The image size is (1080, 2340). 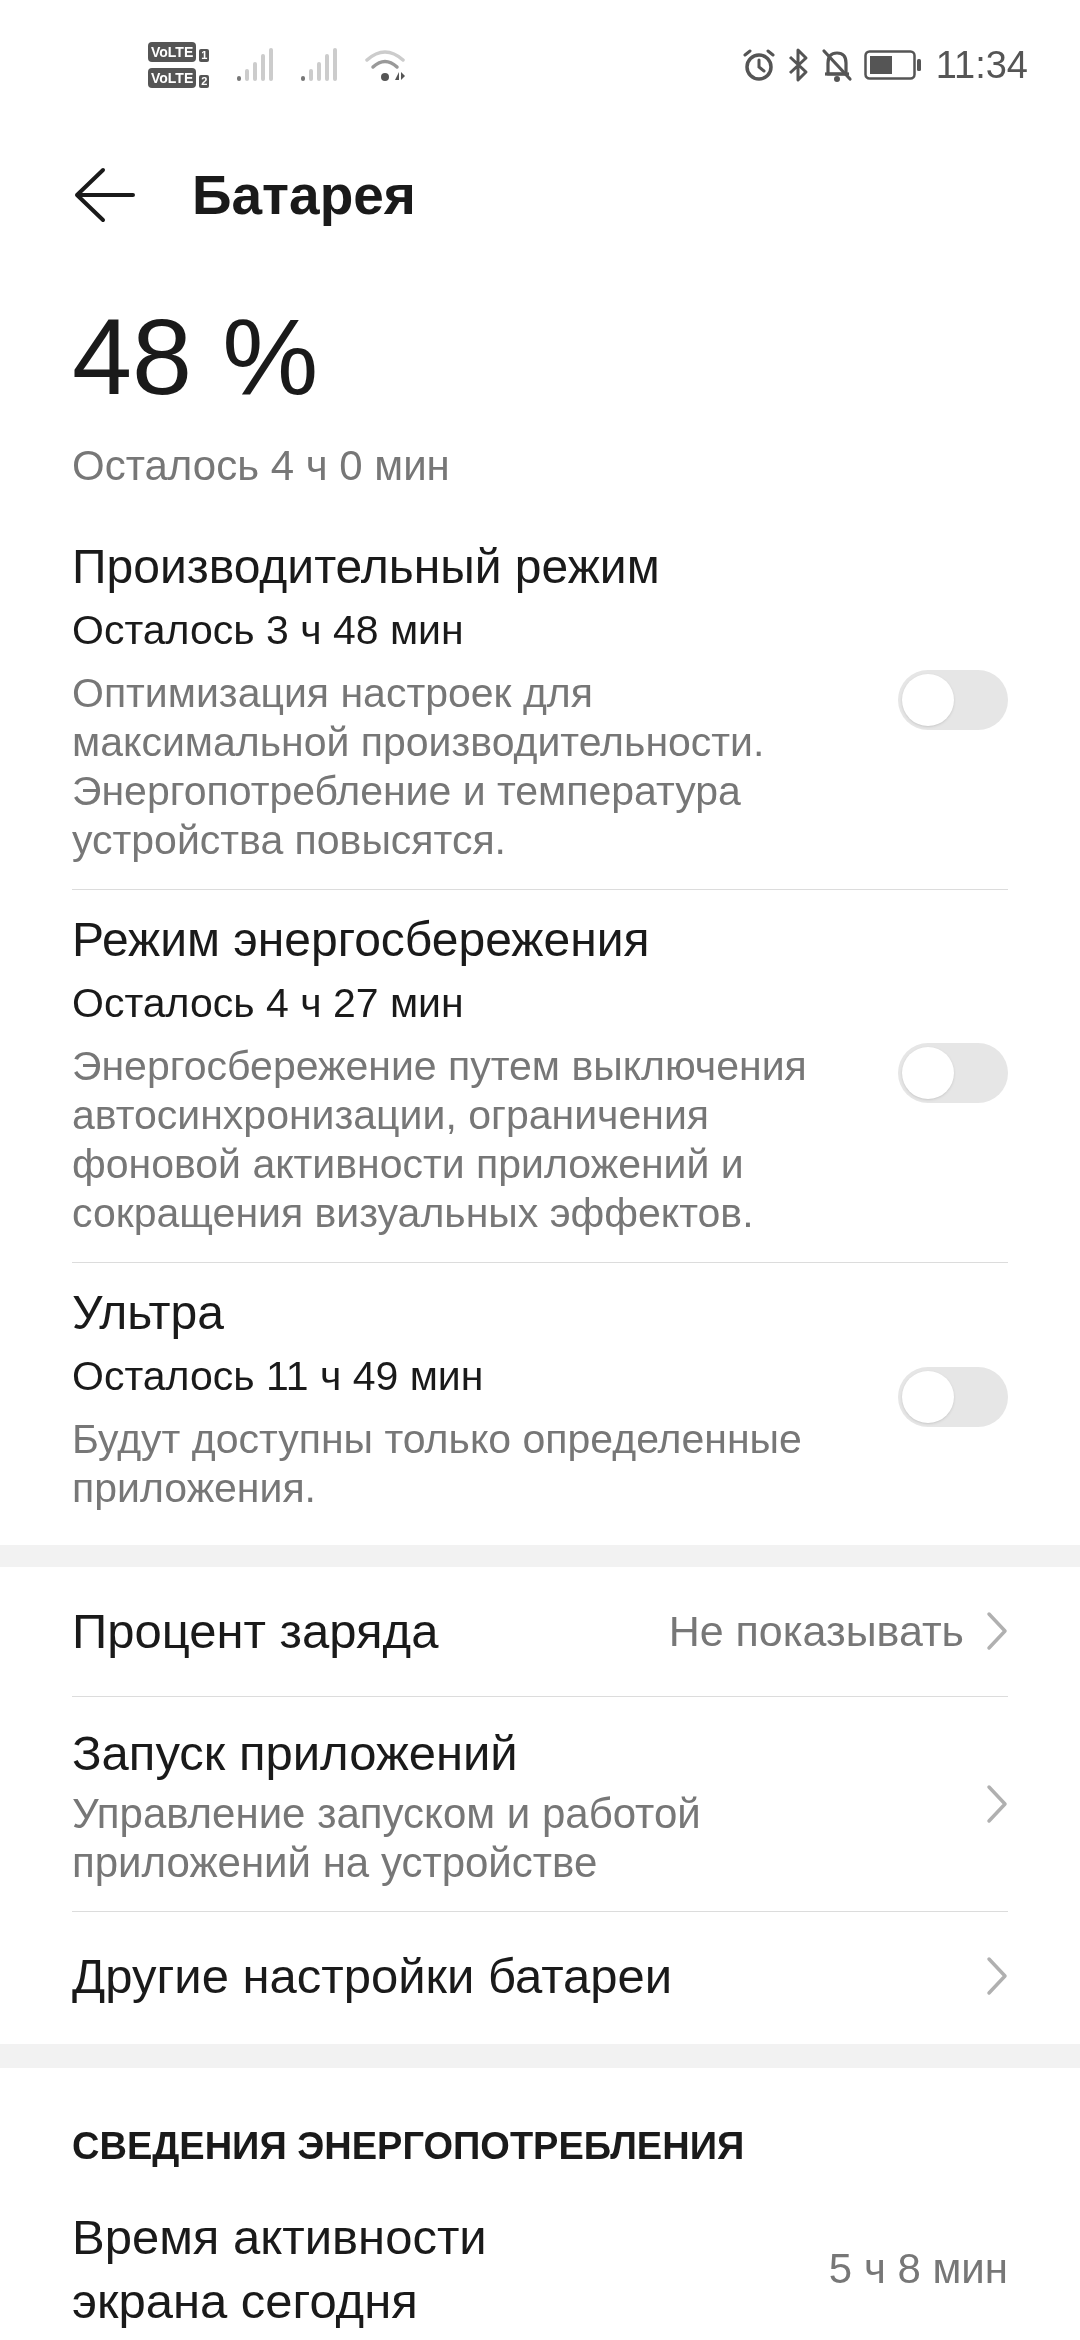 I want to click on mode-title: Ультра, so click(x=148, y=1313).